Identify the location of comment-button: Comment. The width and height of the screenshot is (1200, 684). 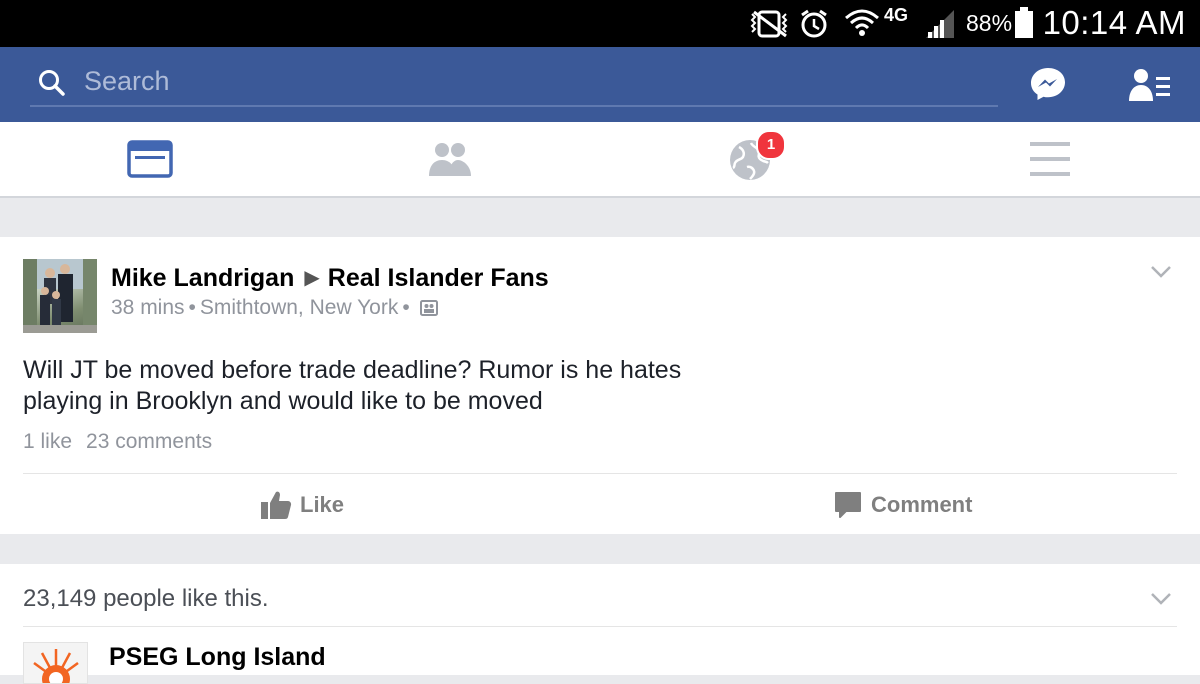
(902, 505).